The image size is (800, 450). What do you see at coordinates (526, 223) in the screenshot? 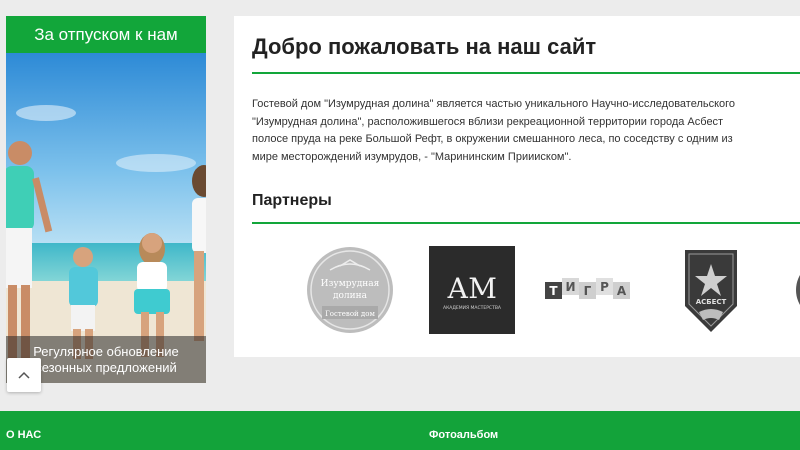
I see `partners-divider` at bounding box center [526, 223].